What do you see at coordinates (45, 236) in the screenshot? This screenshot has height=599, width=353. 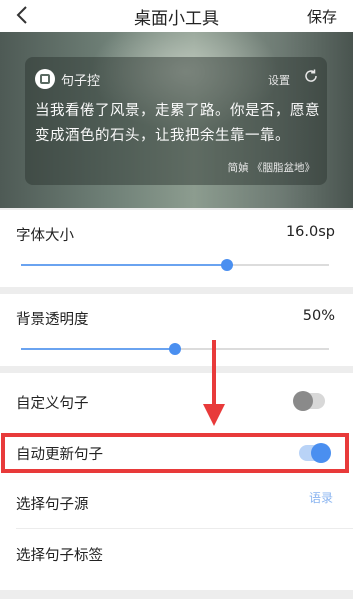 I see `font-size-label: 字体大小` at bounding box center [45, 236].